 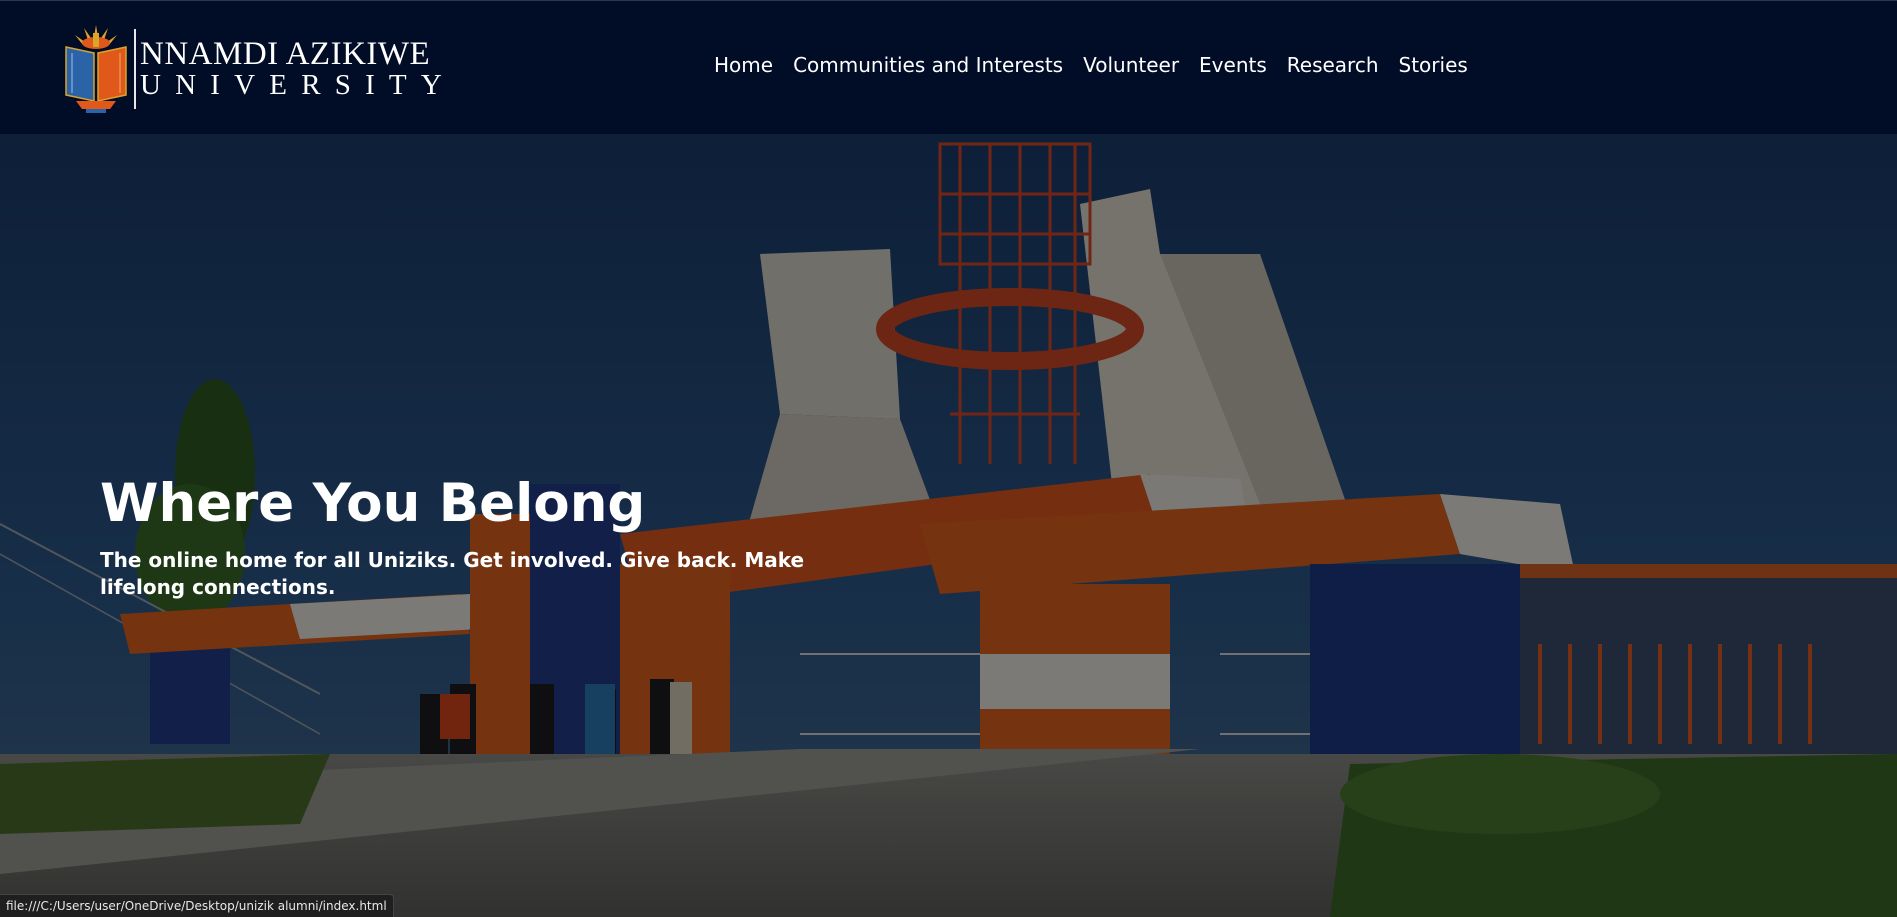 I want to click on logo-name-line2: UNIVERSITY, so click(x=298, y=85).